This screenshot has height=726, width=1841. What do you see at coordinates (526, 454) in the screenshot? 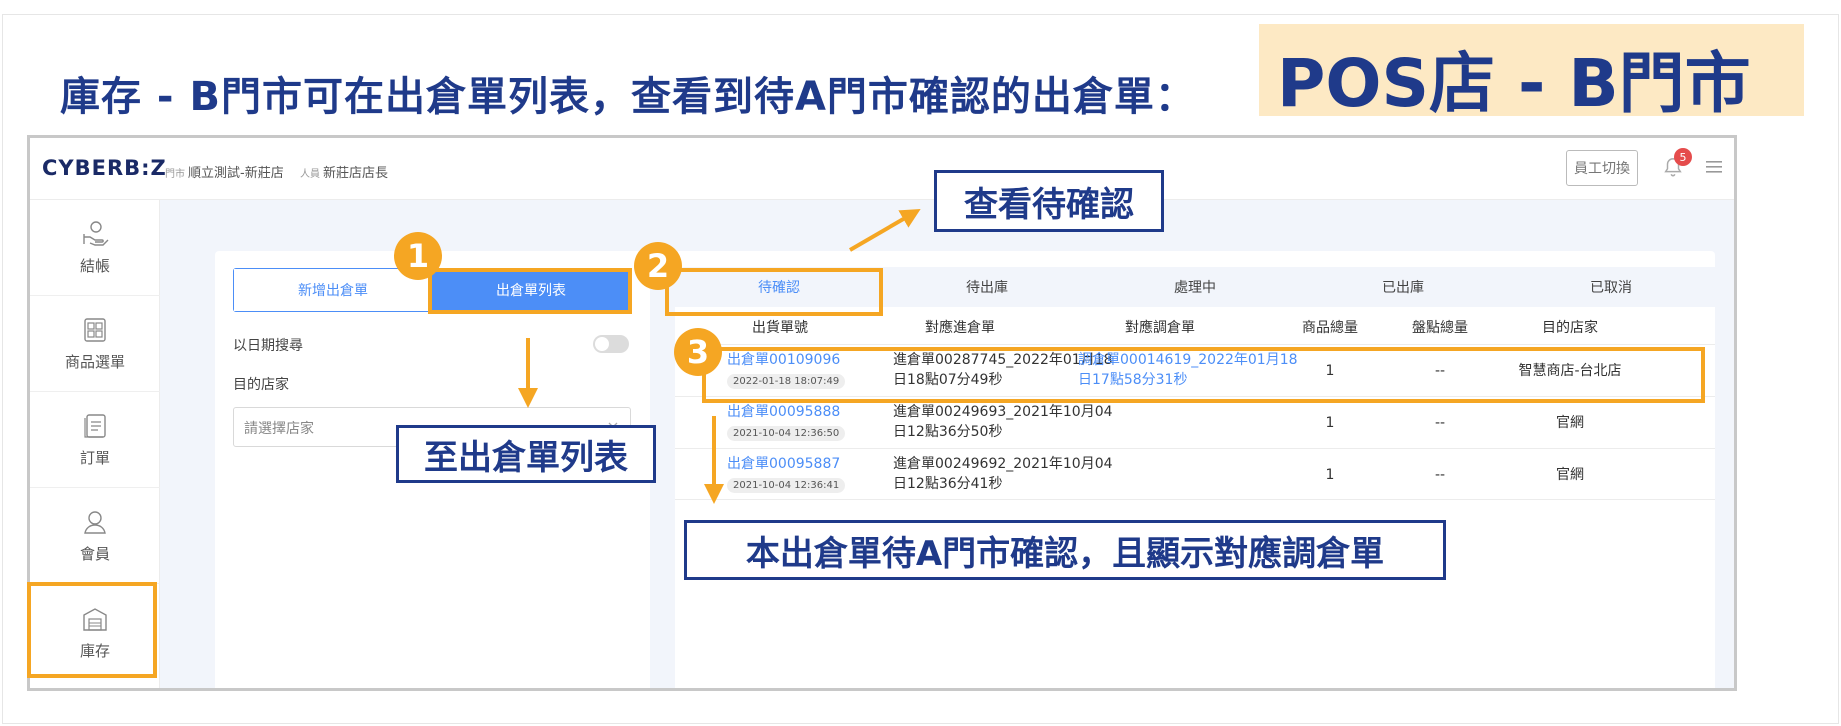
I see `callout-go-to-list: 至出倉單列表` at bounding box center [526, 454].